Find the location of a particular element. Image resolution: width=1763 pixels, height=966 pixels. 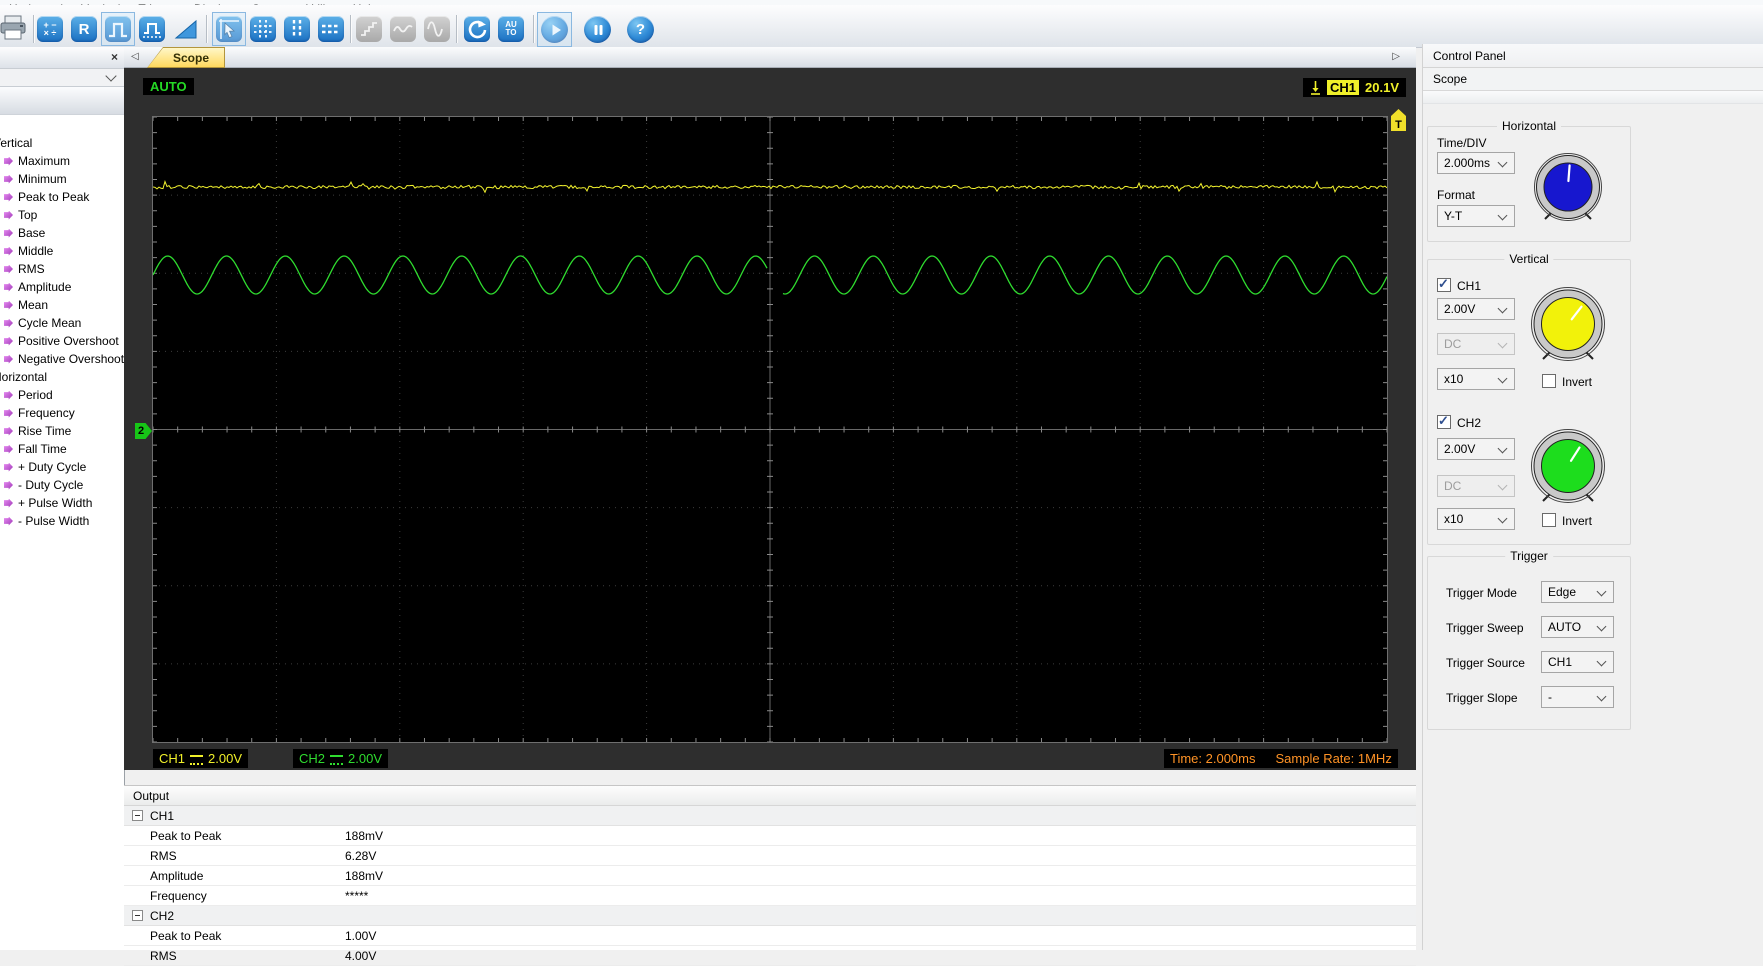

measure-list-item: Top is located at coordinates (62, 215).